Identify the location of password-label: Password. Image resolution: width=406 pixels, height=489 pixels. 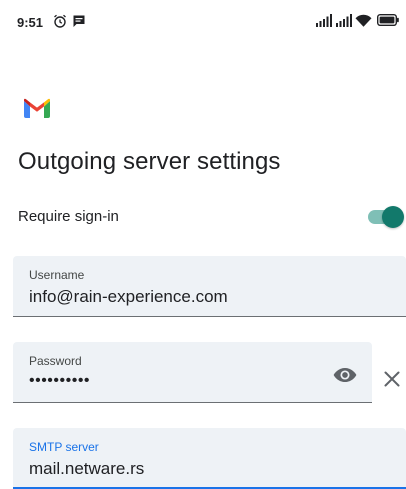
(55, 361).